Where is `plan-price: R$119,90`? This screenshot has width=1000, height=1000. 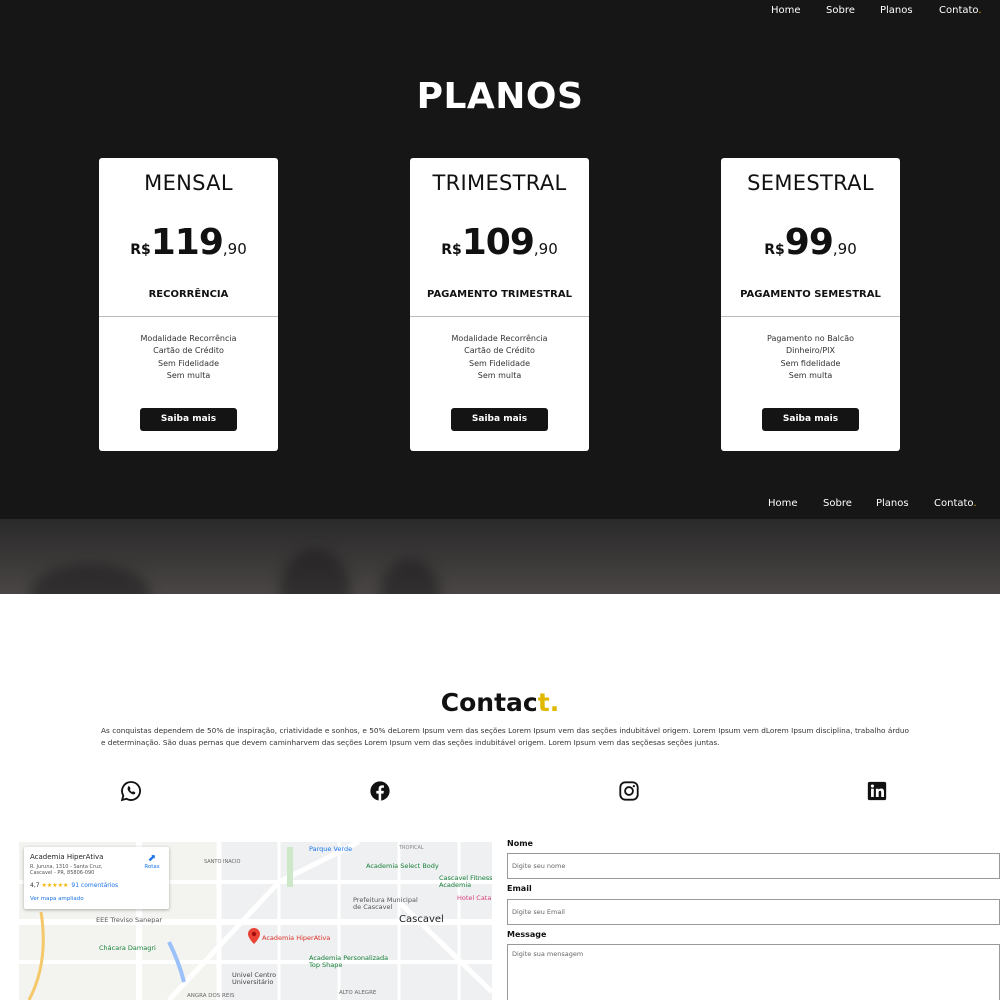
plan-price: R$119,90 is located at coordinates (188, 242).